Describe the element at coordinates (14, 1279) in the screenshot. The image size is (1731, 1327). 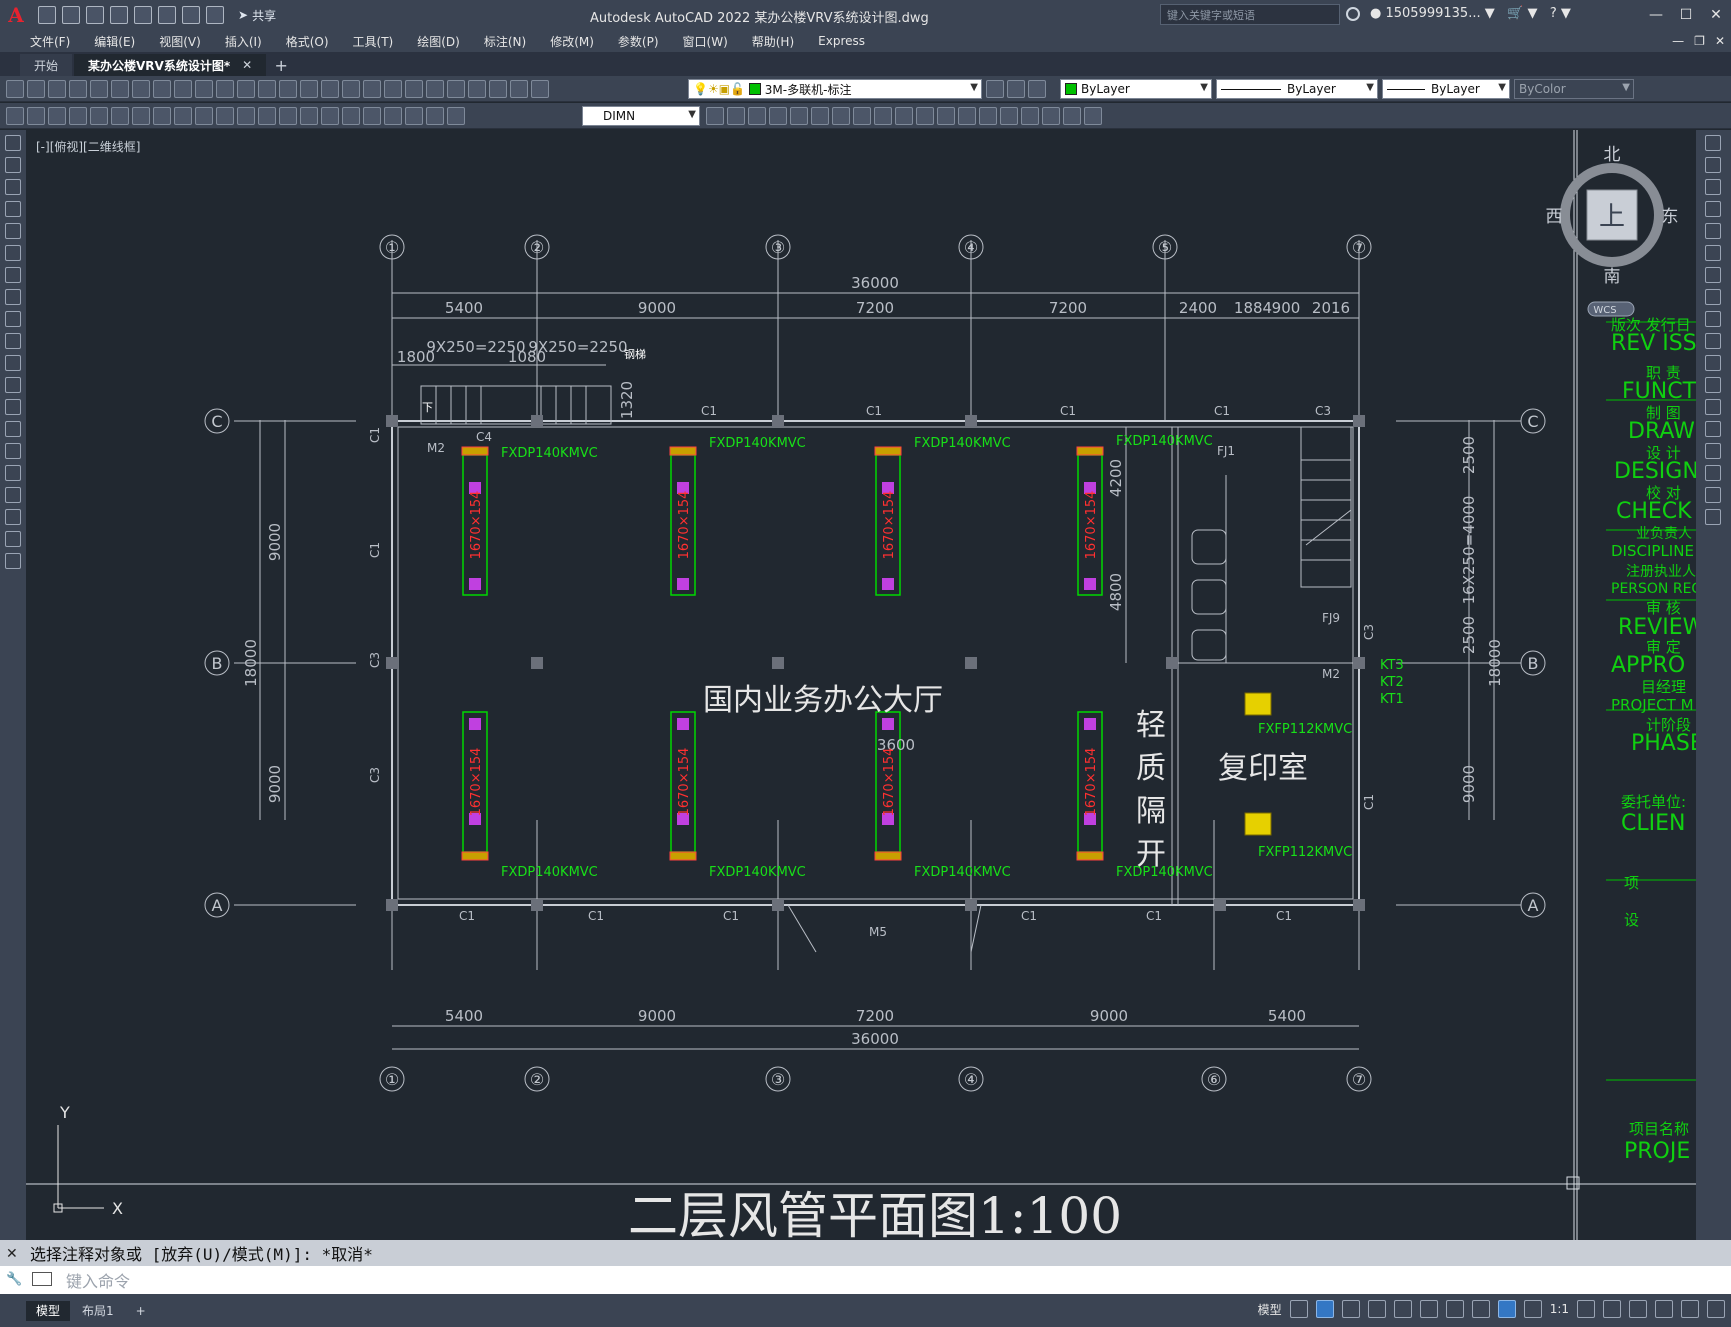
I see `customize-icon: 🔧` at that location.